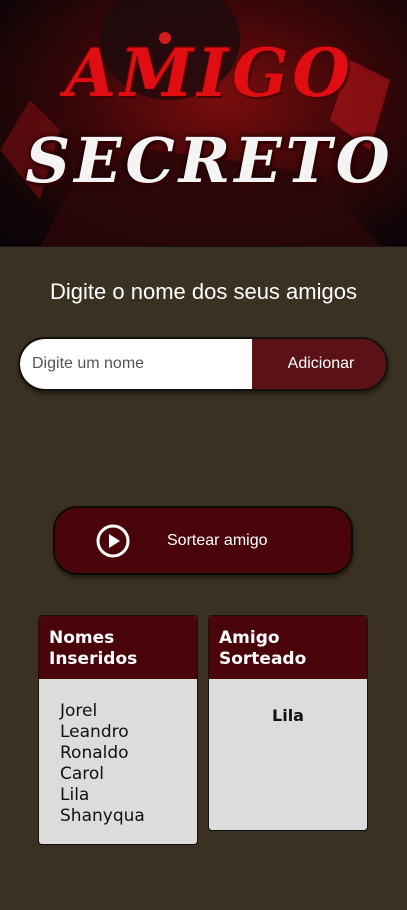  What do you see at coordinates (288, 715) in the screenshot?
I see `drawn-friend-name: Lila` at bounding box center [288, 715].